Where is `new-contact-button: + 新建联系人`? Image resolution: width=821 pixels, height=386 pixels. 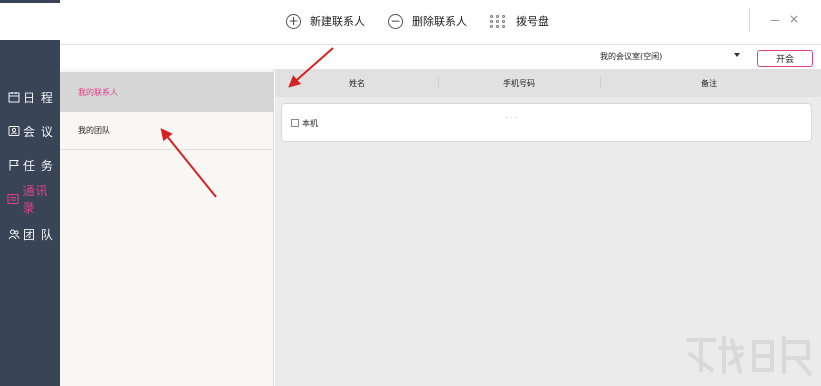 new-contact-button: + 新建联系人 is located at coordinates (325, 21).